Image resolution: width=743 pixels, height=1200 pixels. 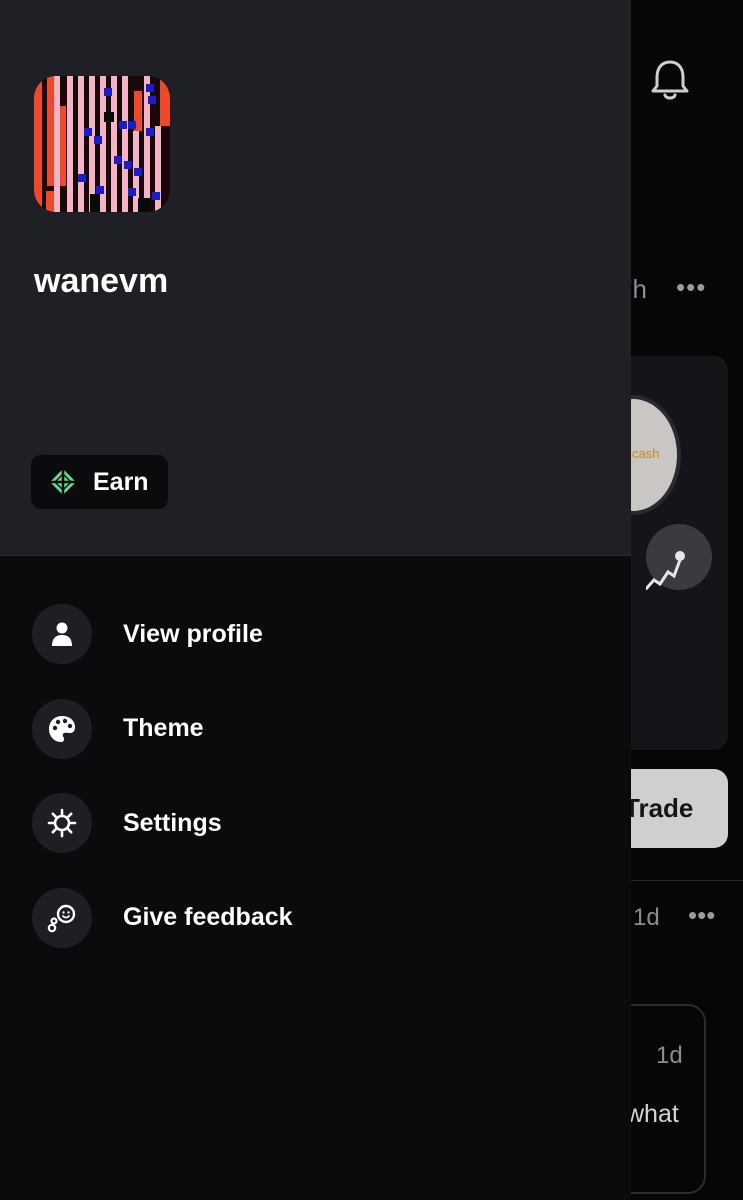 What do you see at coordinates (62, 917) in the screenshot?
I see `feedback-icon` at bounding box center [62, 917].